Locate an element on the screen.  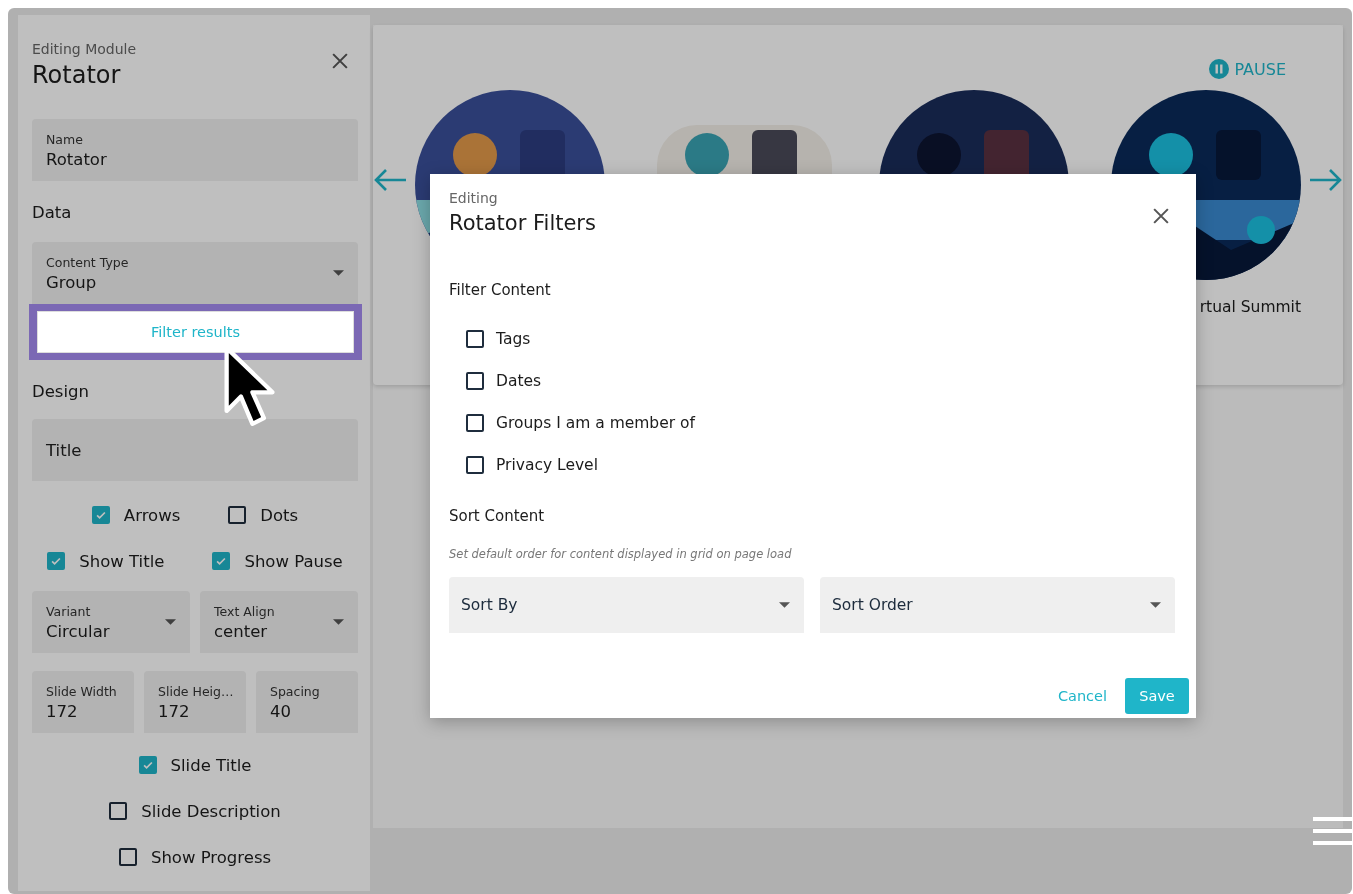
dialog-overline: Editing is located at coordinates (474, 198).